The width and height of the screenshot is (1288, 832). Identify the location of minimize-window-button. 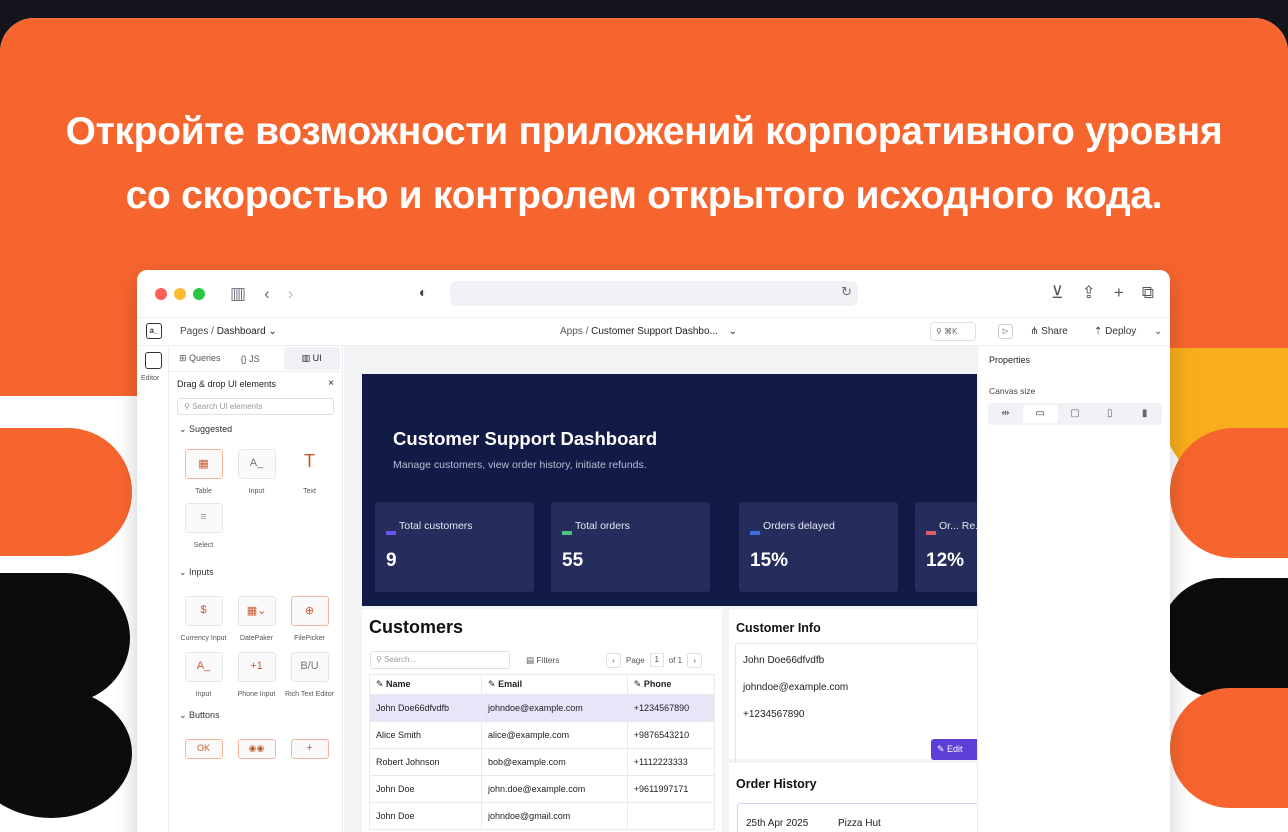
(180, 293).